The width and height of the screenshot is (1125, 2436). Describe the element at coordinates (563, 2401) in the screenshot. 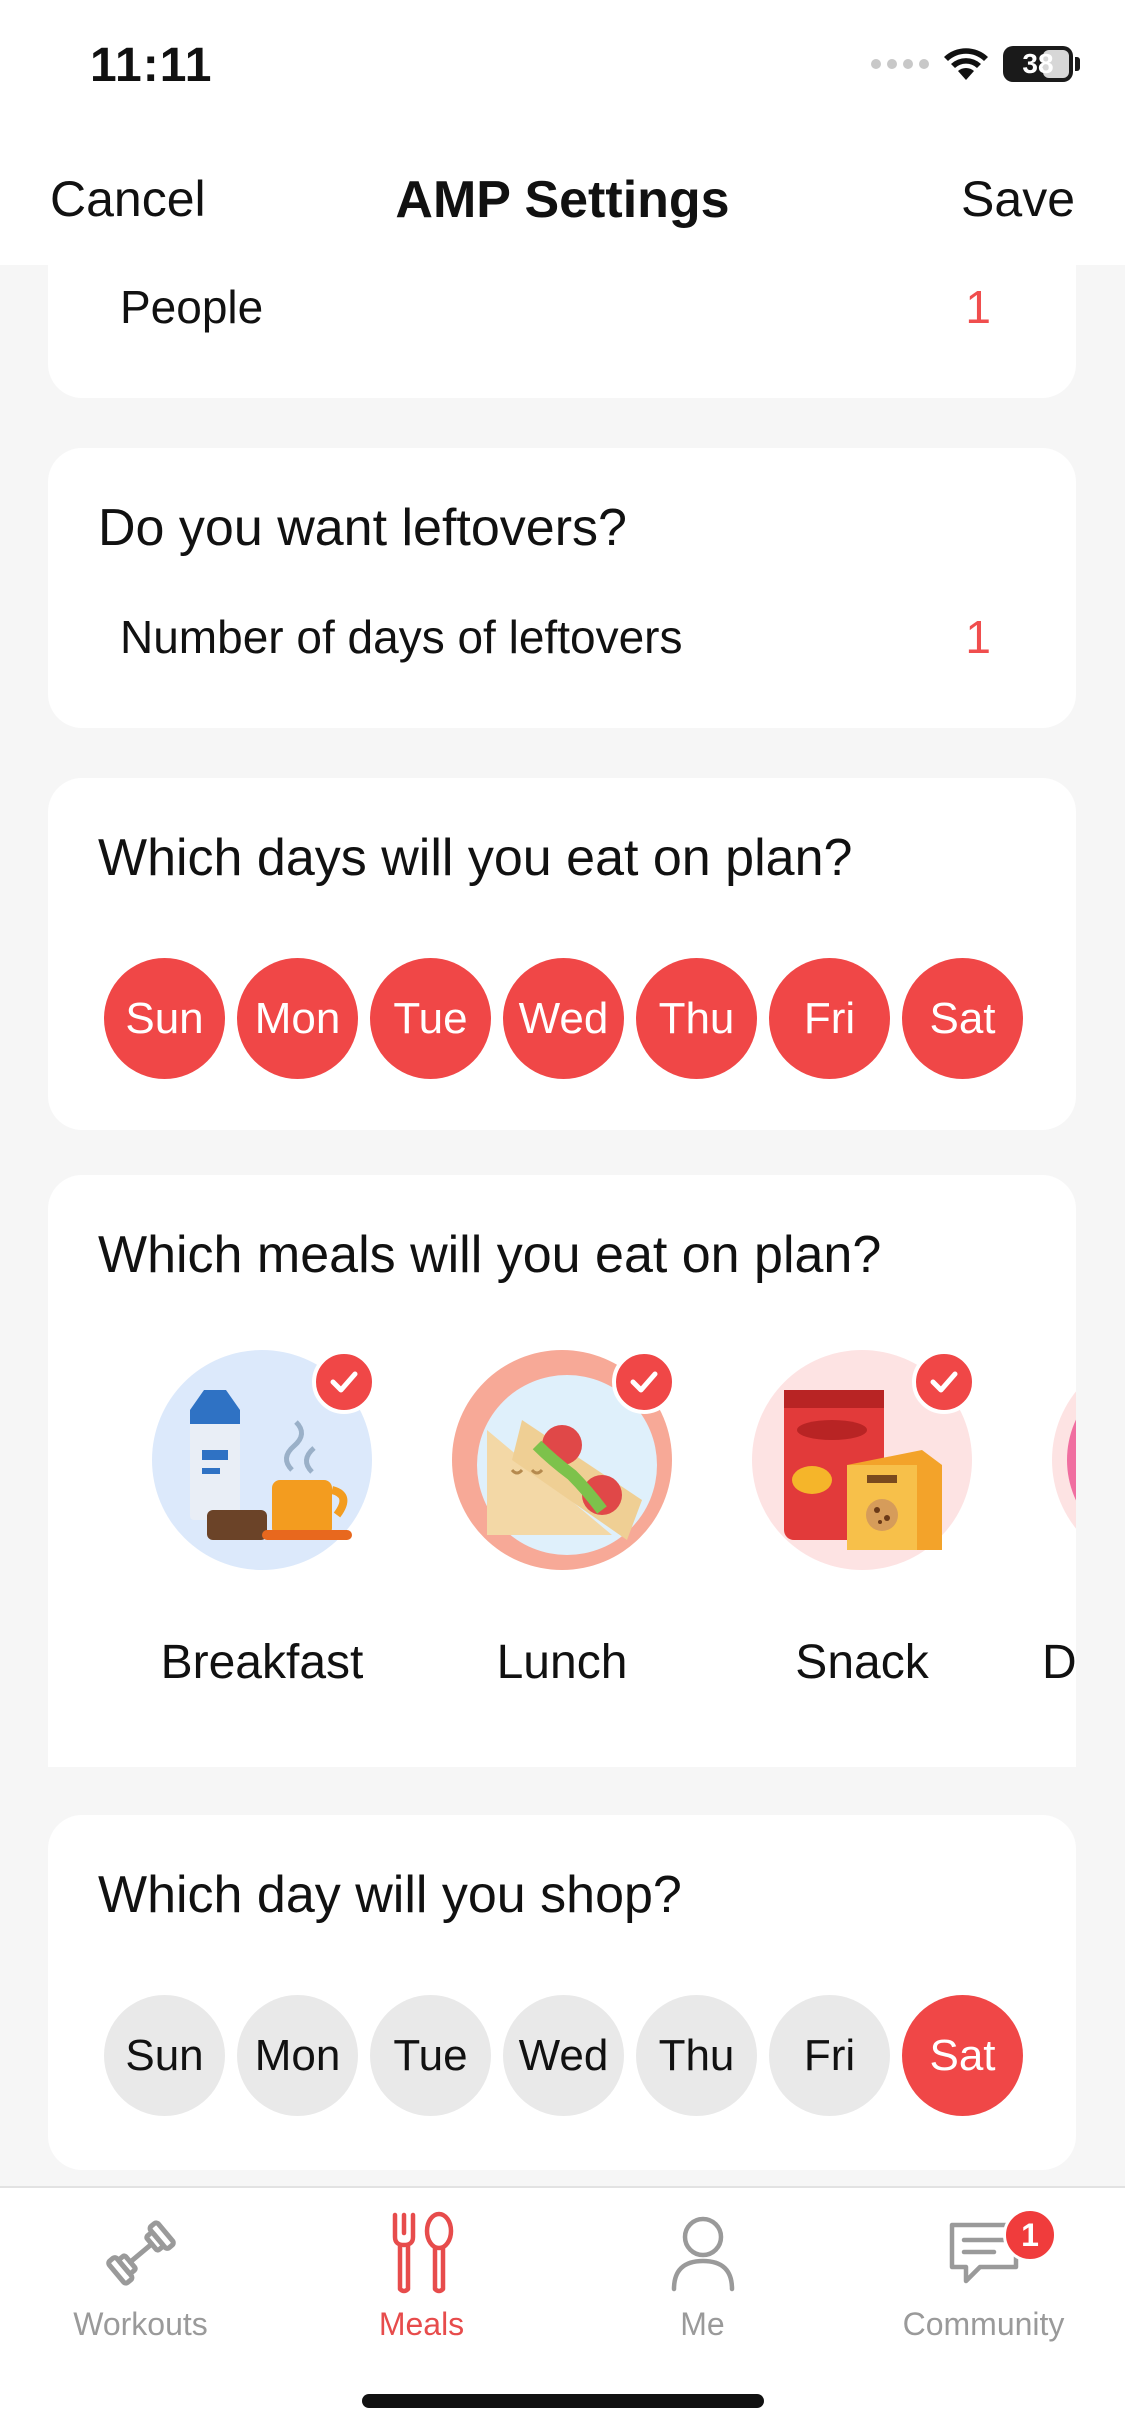

I see `home-indicator` at that location.